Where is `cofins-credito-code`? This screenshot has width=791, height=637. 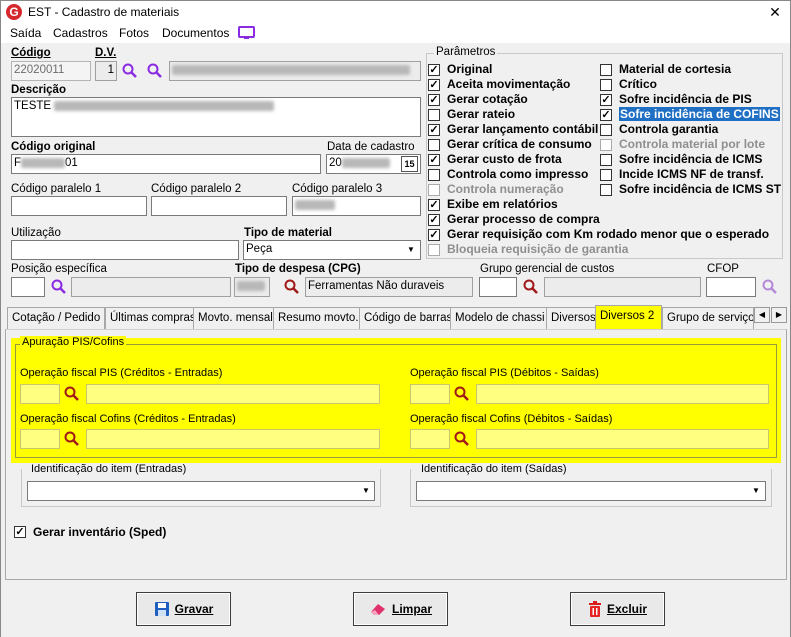
cofins-credito-code is located at coordinates (40, 439).